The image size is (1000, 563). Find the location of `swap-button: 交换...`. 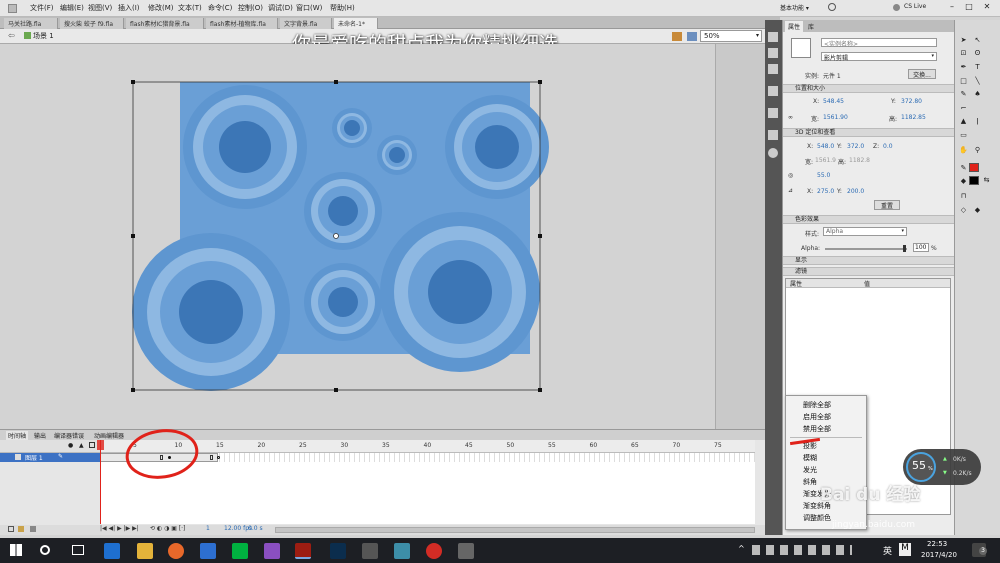

swap-button: 交换... is located at coordinates (922, 74).